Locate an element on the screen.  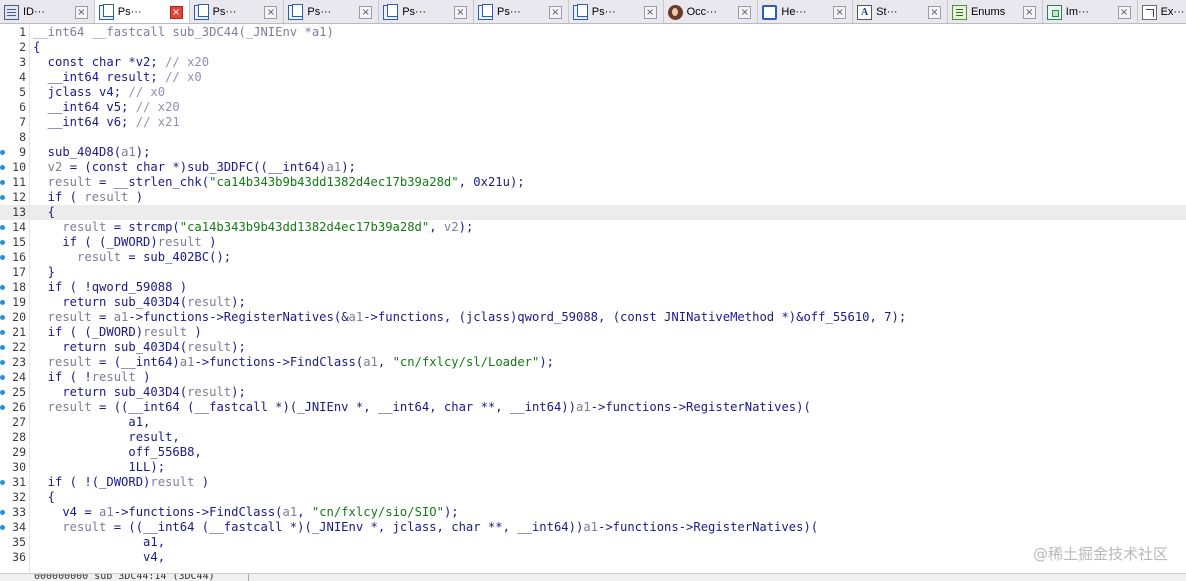
tab-12: Im··· × is located at coordinates (1090, 11).